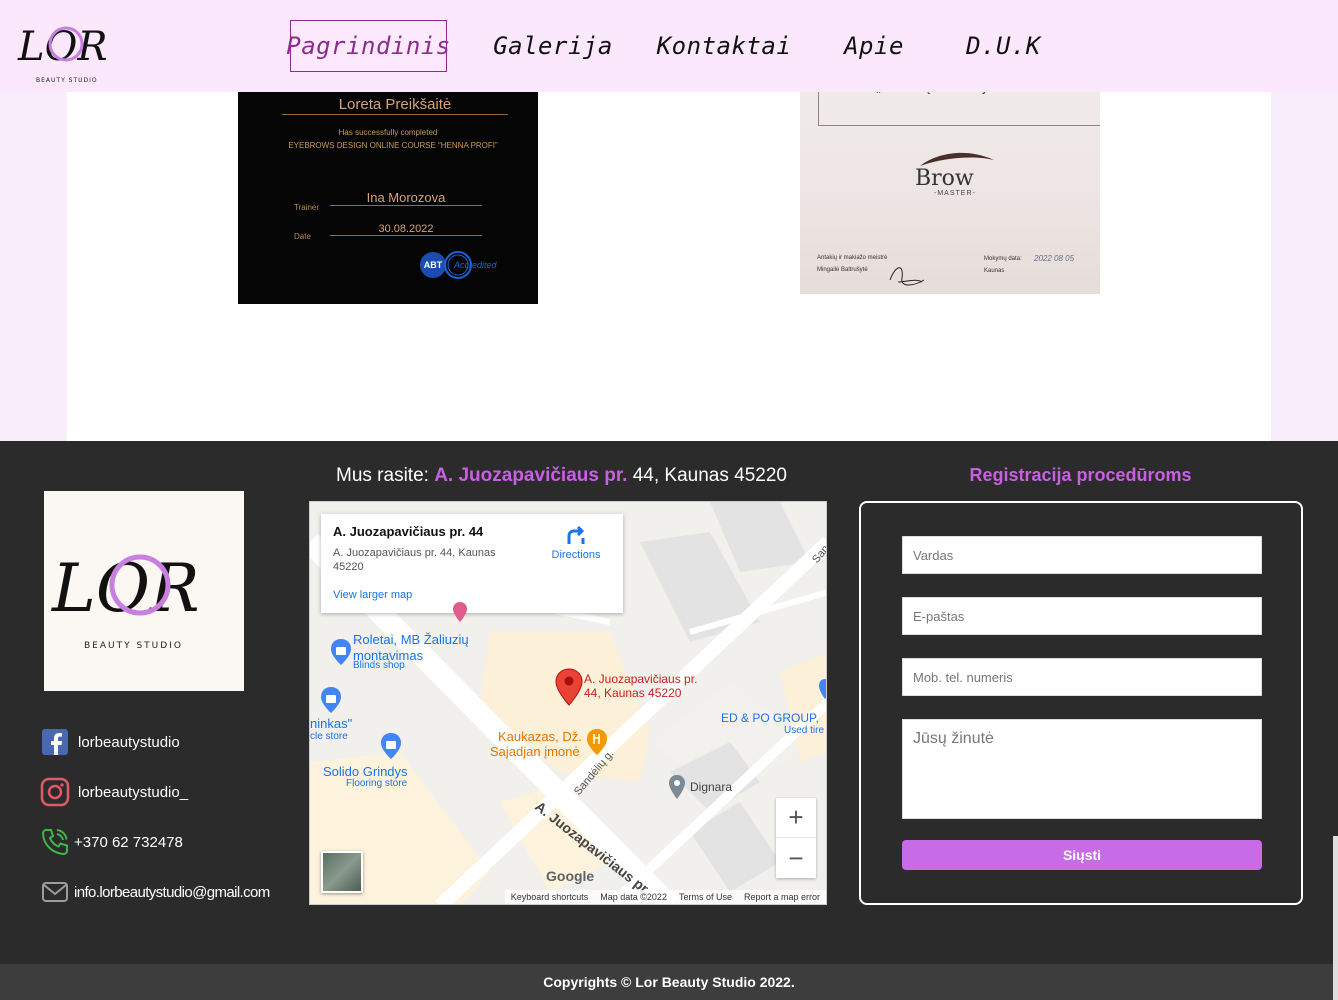 This screenshot has height=1000, width=1338. What do you see at coordinates (677, 787) in the screenshot?
I see `gray-place-pin-icon` at bounding box center [677, 787].